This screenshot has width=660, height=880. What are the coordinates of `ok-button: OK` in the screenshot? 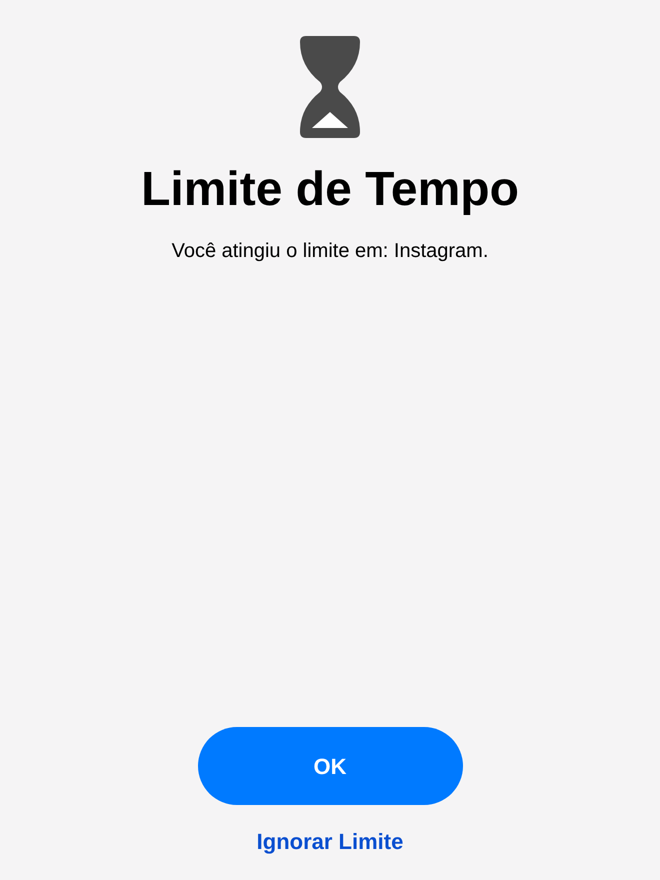 It's located at (330, 766).